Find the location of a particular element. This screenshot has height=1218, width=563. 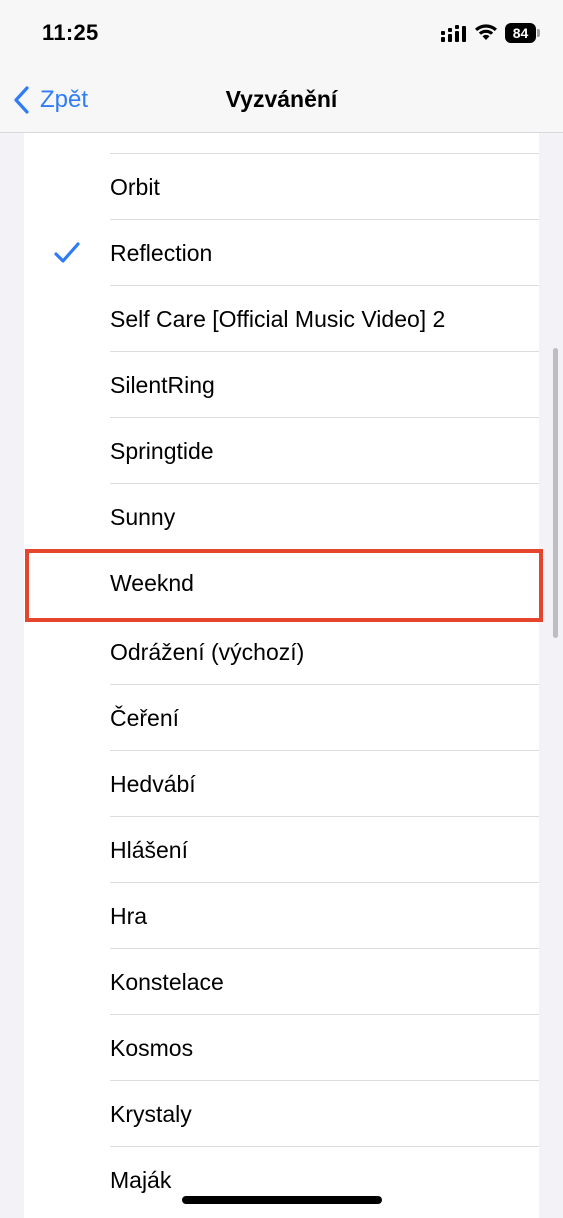

signal-icon is located at coordinates (453, 33).